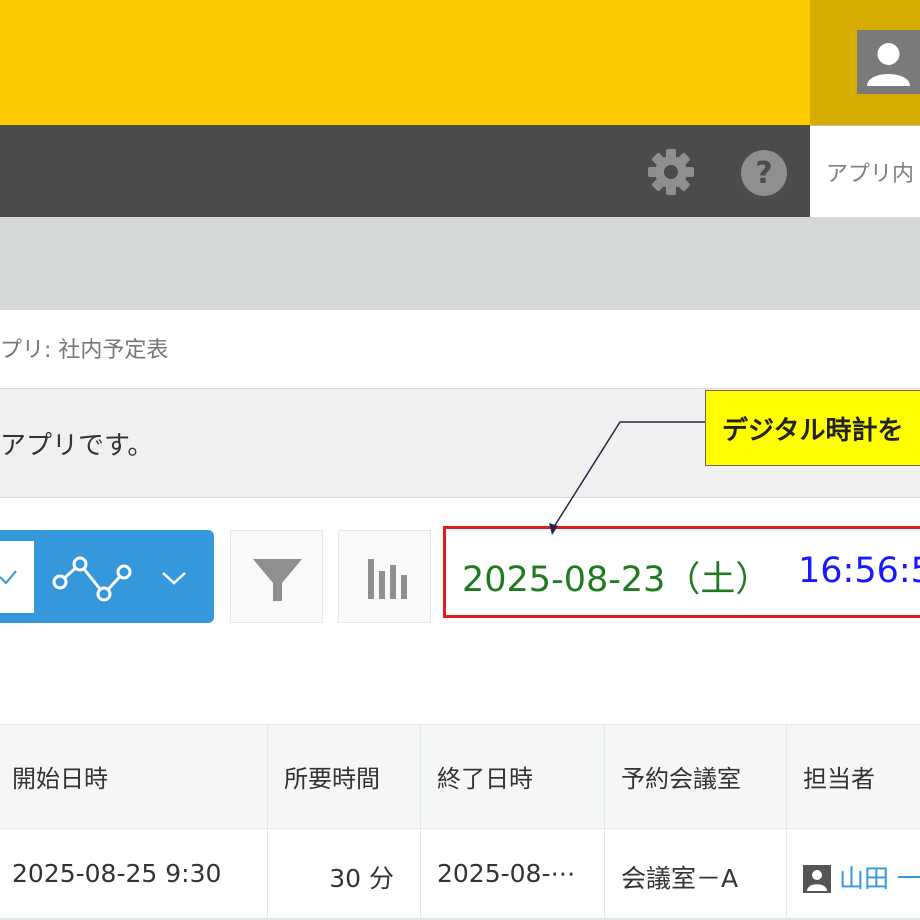 Image resolution: width=920 pixels, height=920 pixels. Describe the element at coordinates (92, 580) in the screenshot. I see `graph-view-icon` at that location.